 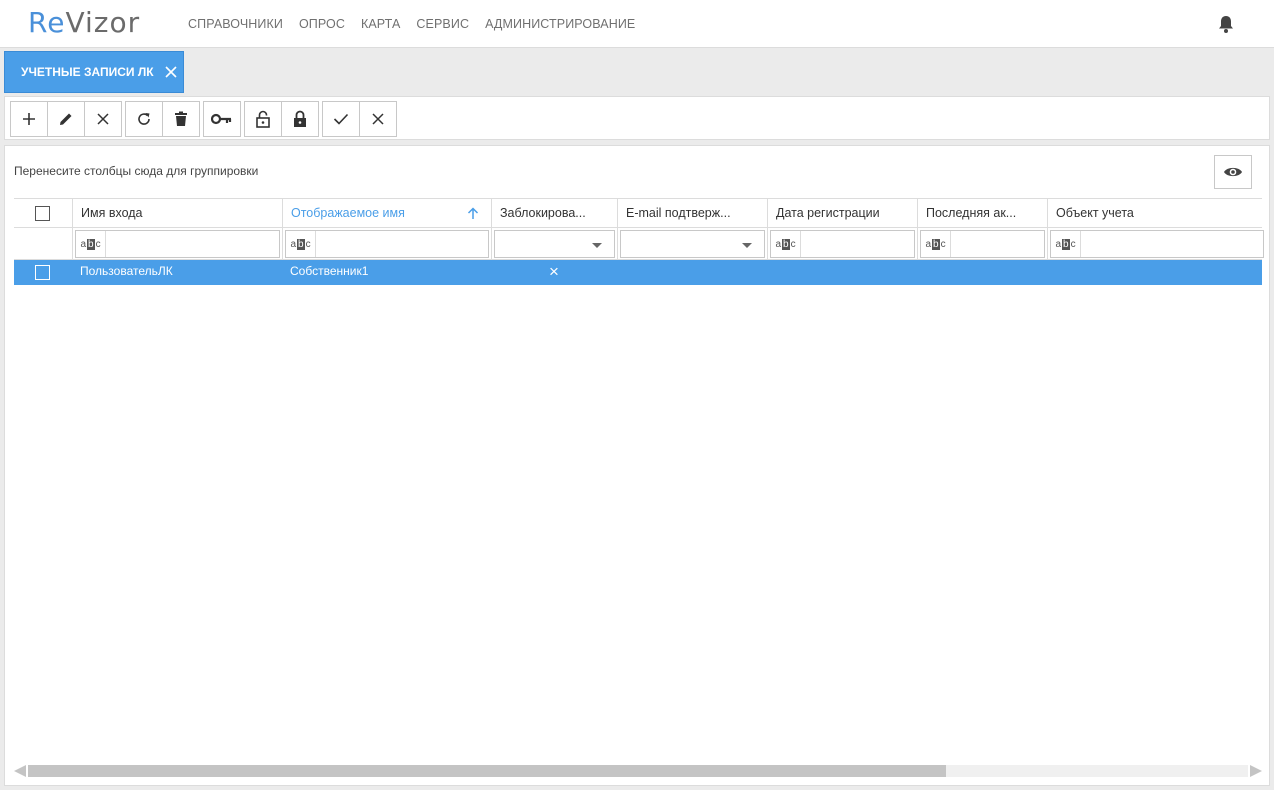 I want to click on delete-button, so click(x=181, y=119).